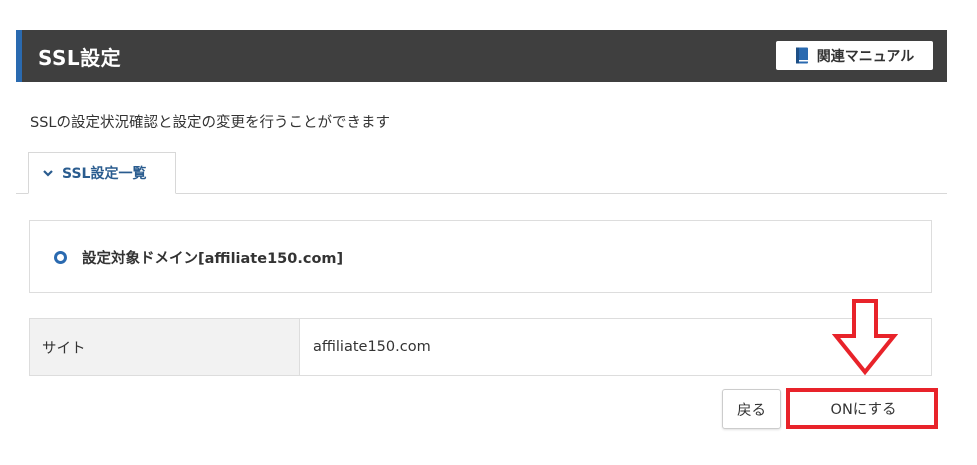  Describe the element at coordinates (210, 123) in the screenshot. I see `page-description: SSLの設定状況確認と設定の変更を行うことができます` at that location.